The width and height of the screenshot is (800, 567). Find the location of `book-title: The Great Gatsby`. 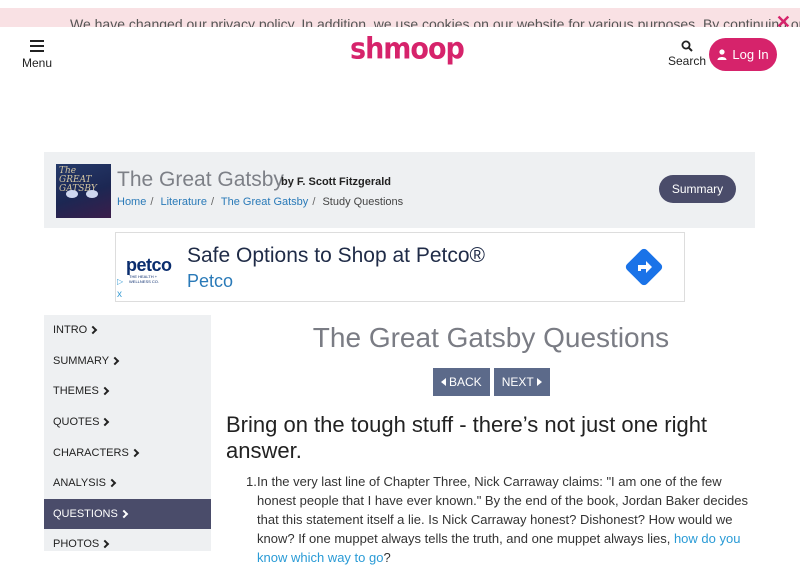

book-title: The Great Gatsby is located at coordinates (200, 179).